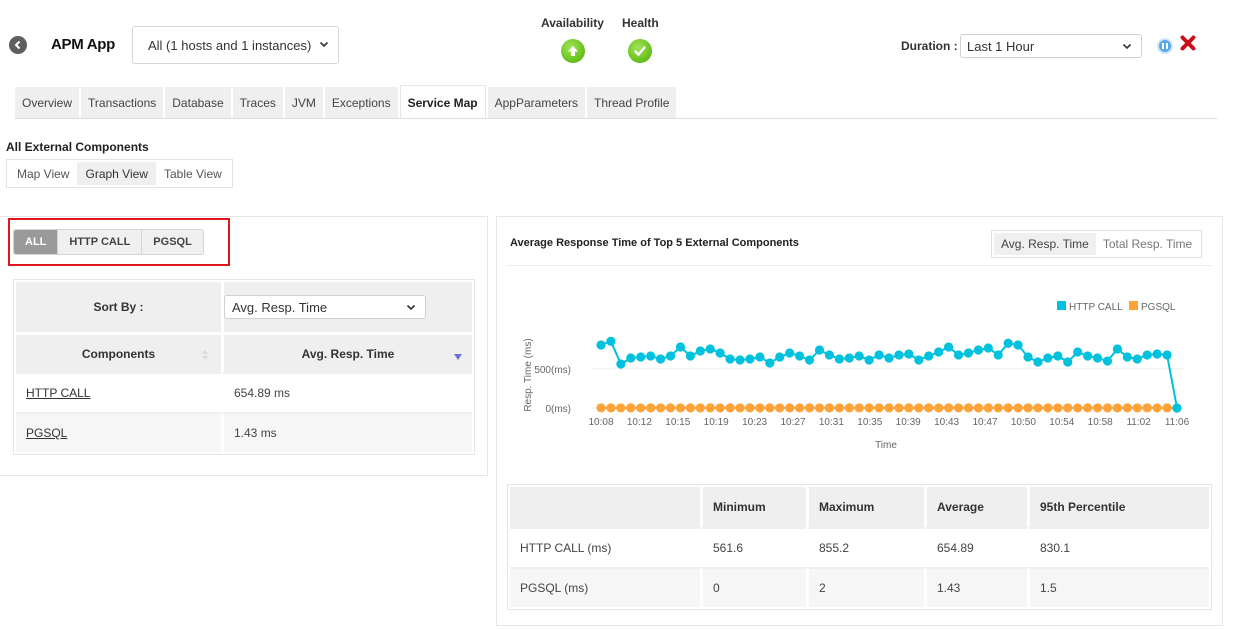 The width and height of the screenshot is (1236, 630). I want to click on table-row: PGSQL (ms) 0 2 1.43 1.5, so click(859, 587).